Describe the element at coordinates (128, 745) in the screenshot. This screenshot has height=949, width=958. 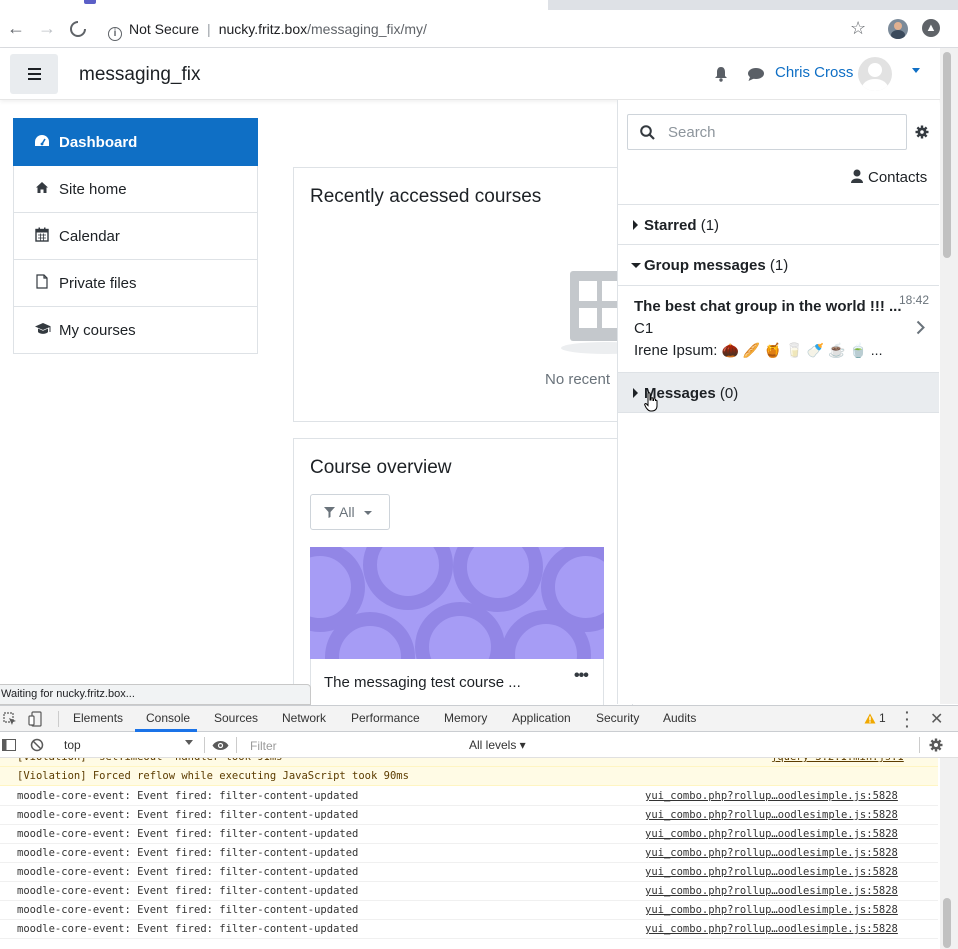
I see `context-selector: top` at that location.